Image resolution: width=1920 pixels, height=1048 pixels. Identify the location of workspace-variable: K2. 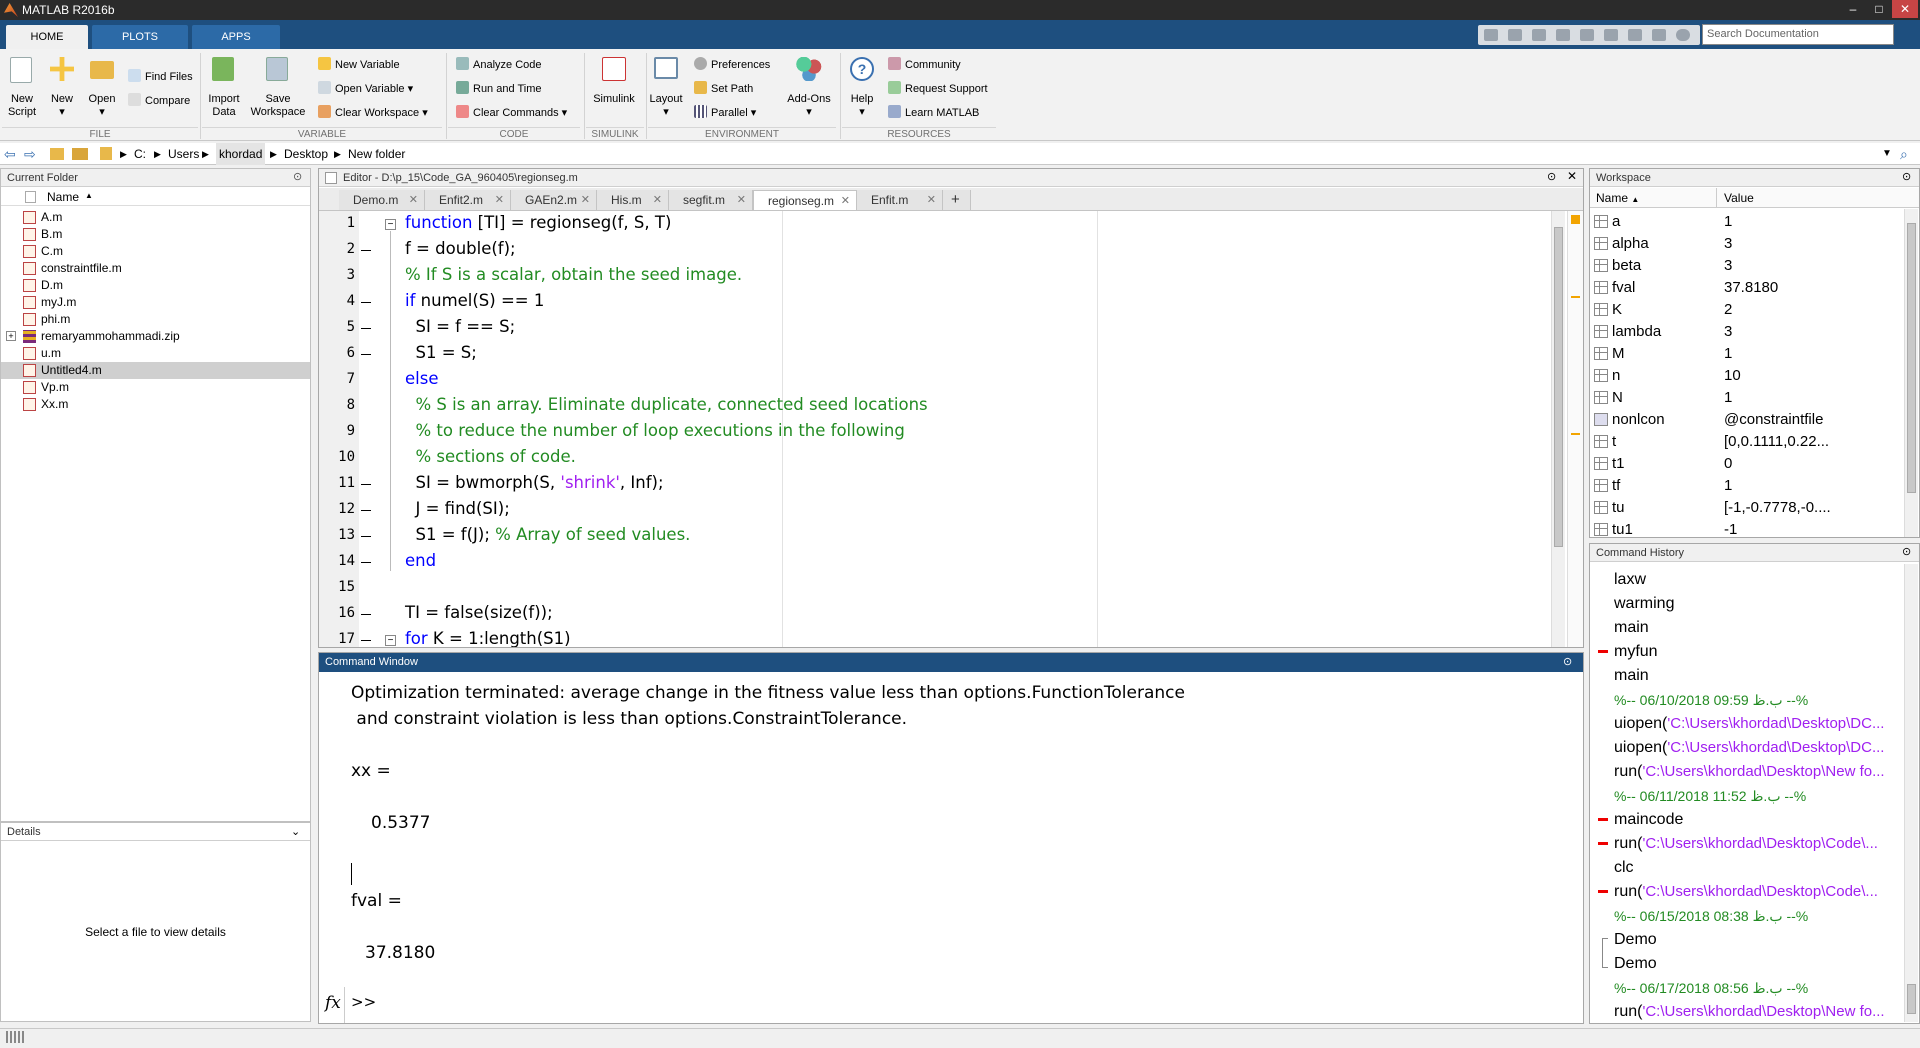
(1745, 310).